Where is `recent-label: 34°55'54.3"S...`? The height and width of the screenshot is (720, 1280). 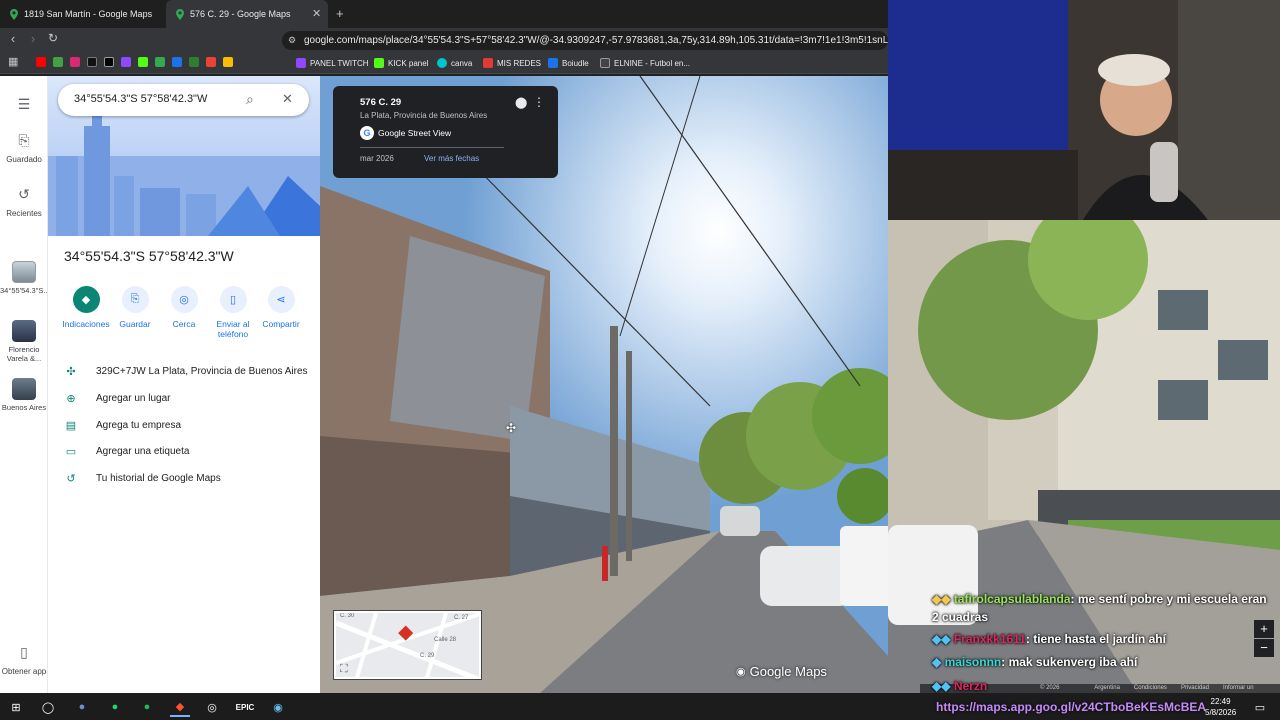 recent-label: 34°55'54.3"S... is located at coordinates (25, 290).